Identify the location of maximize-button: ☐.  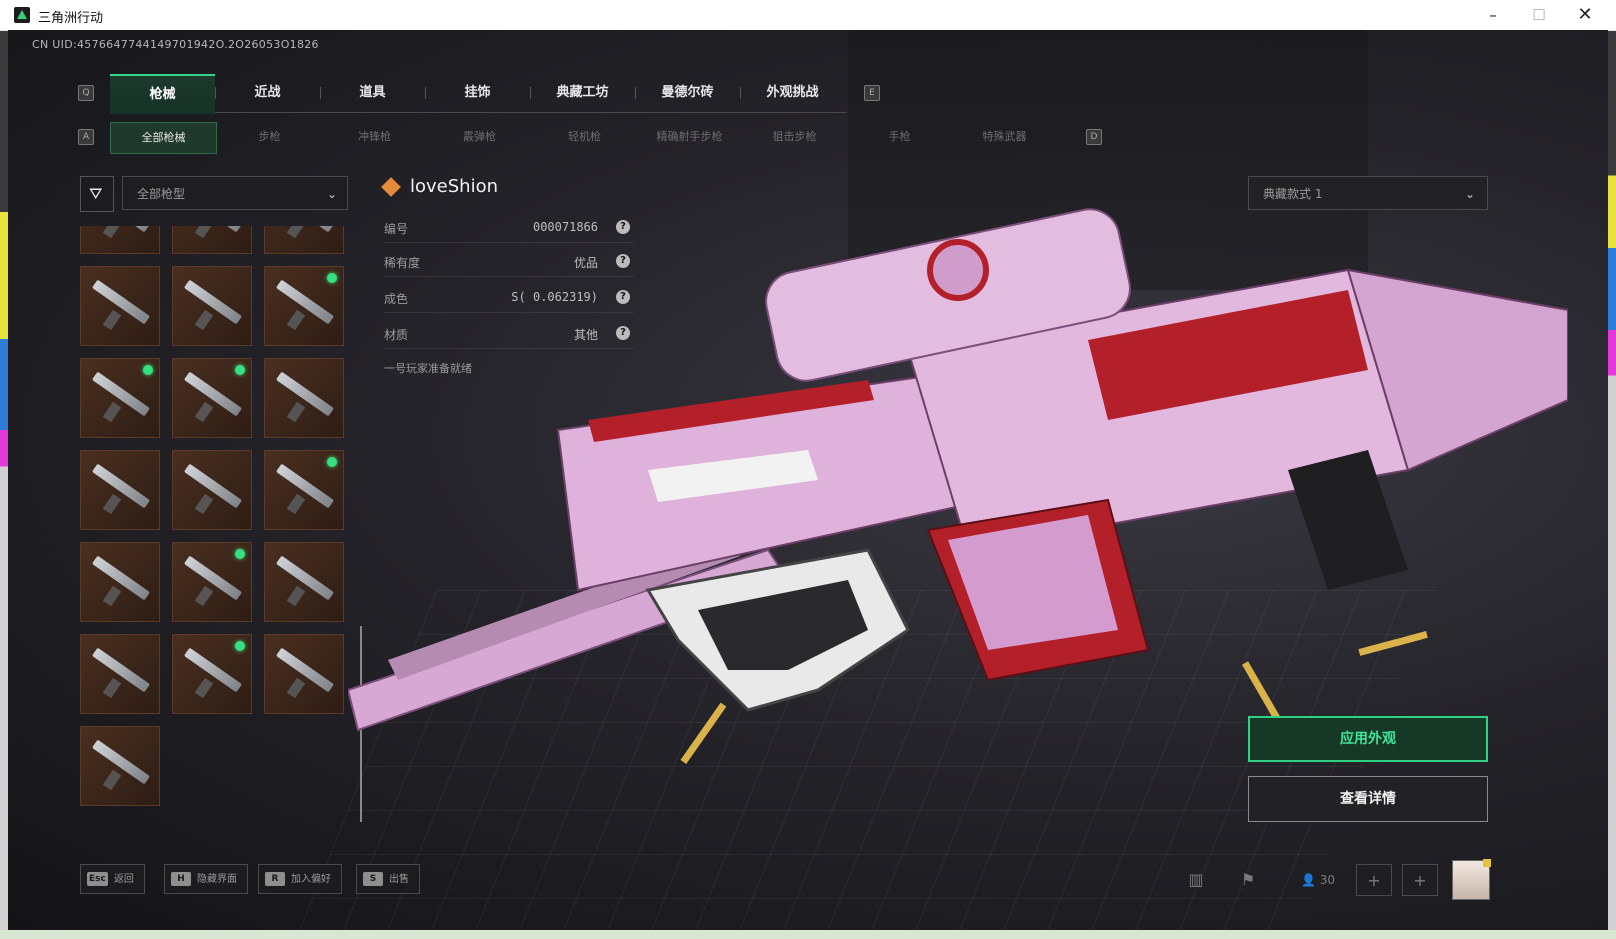
(1539, 15).